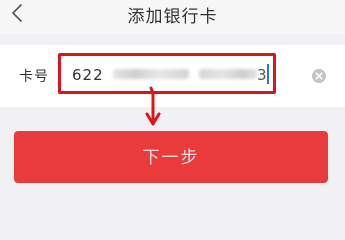 The image size is (345, 240). I want to click on annotation-arrow, so click(155, 109).